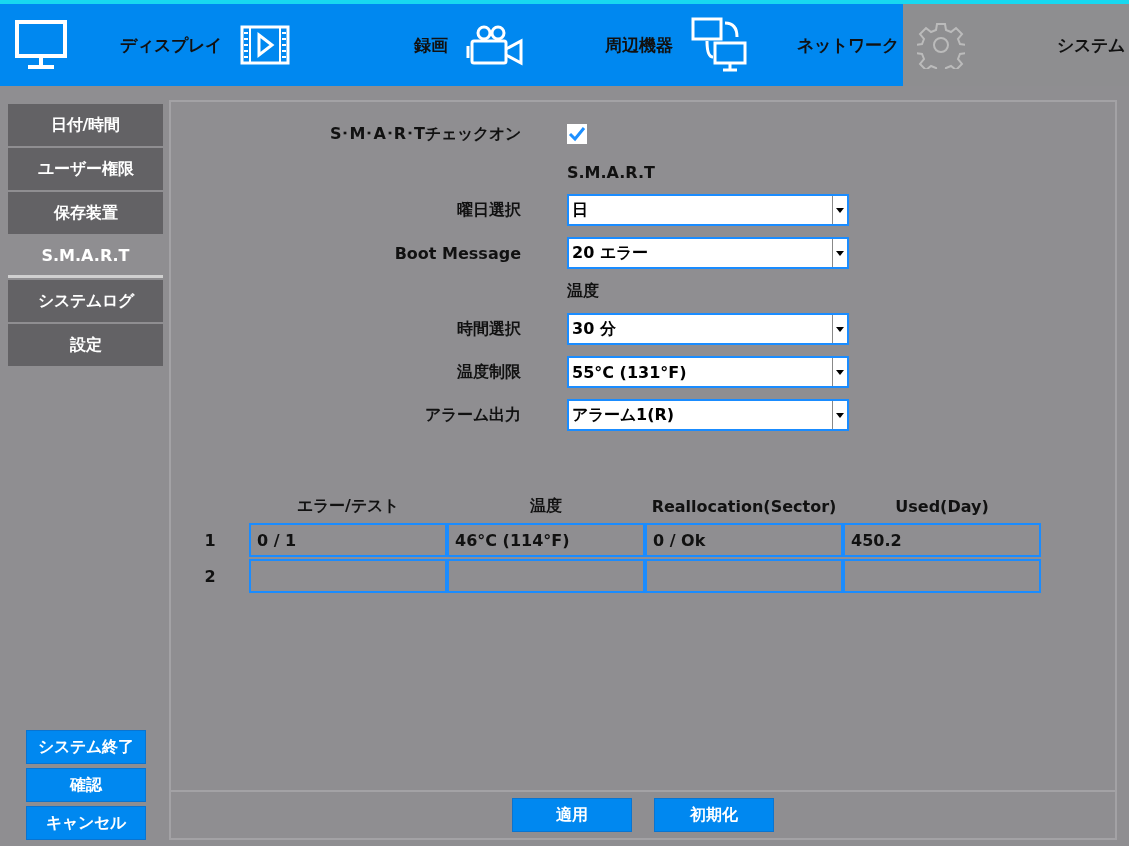 The height and width of the screenshot is (846, 1129). Describe the element at coordinates (942, 506) in the screenshot. I see `column-header: Used(Day)` at that location.